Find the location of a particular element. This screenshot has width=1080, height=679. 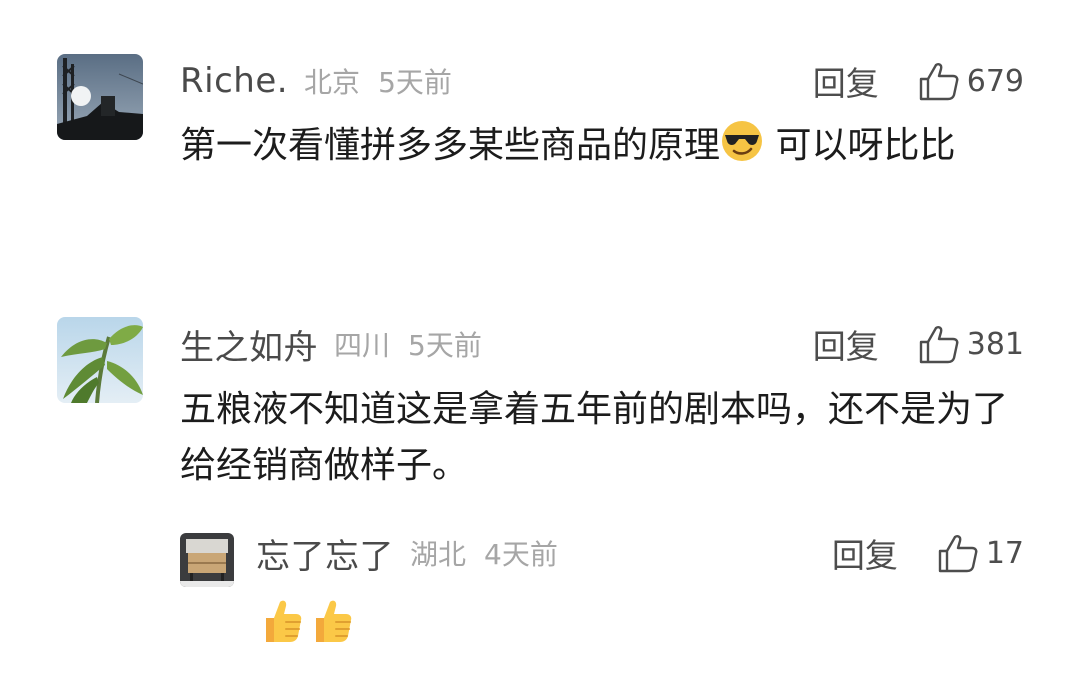

comment-text-main: 第一次看懂拼多多某些商品的原理 is located at coordinates (450, 145).